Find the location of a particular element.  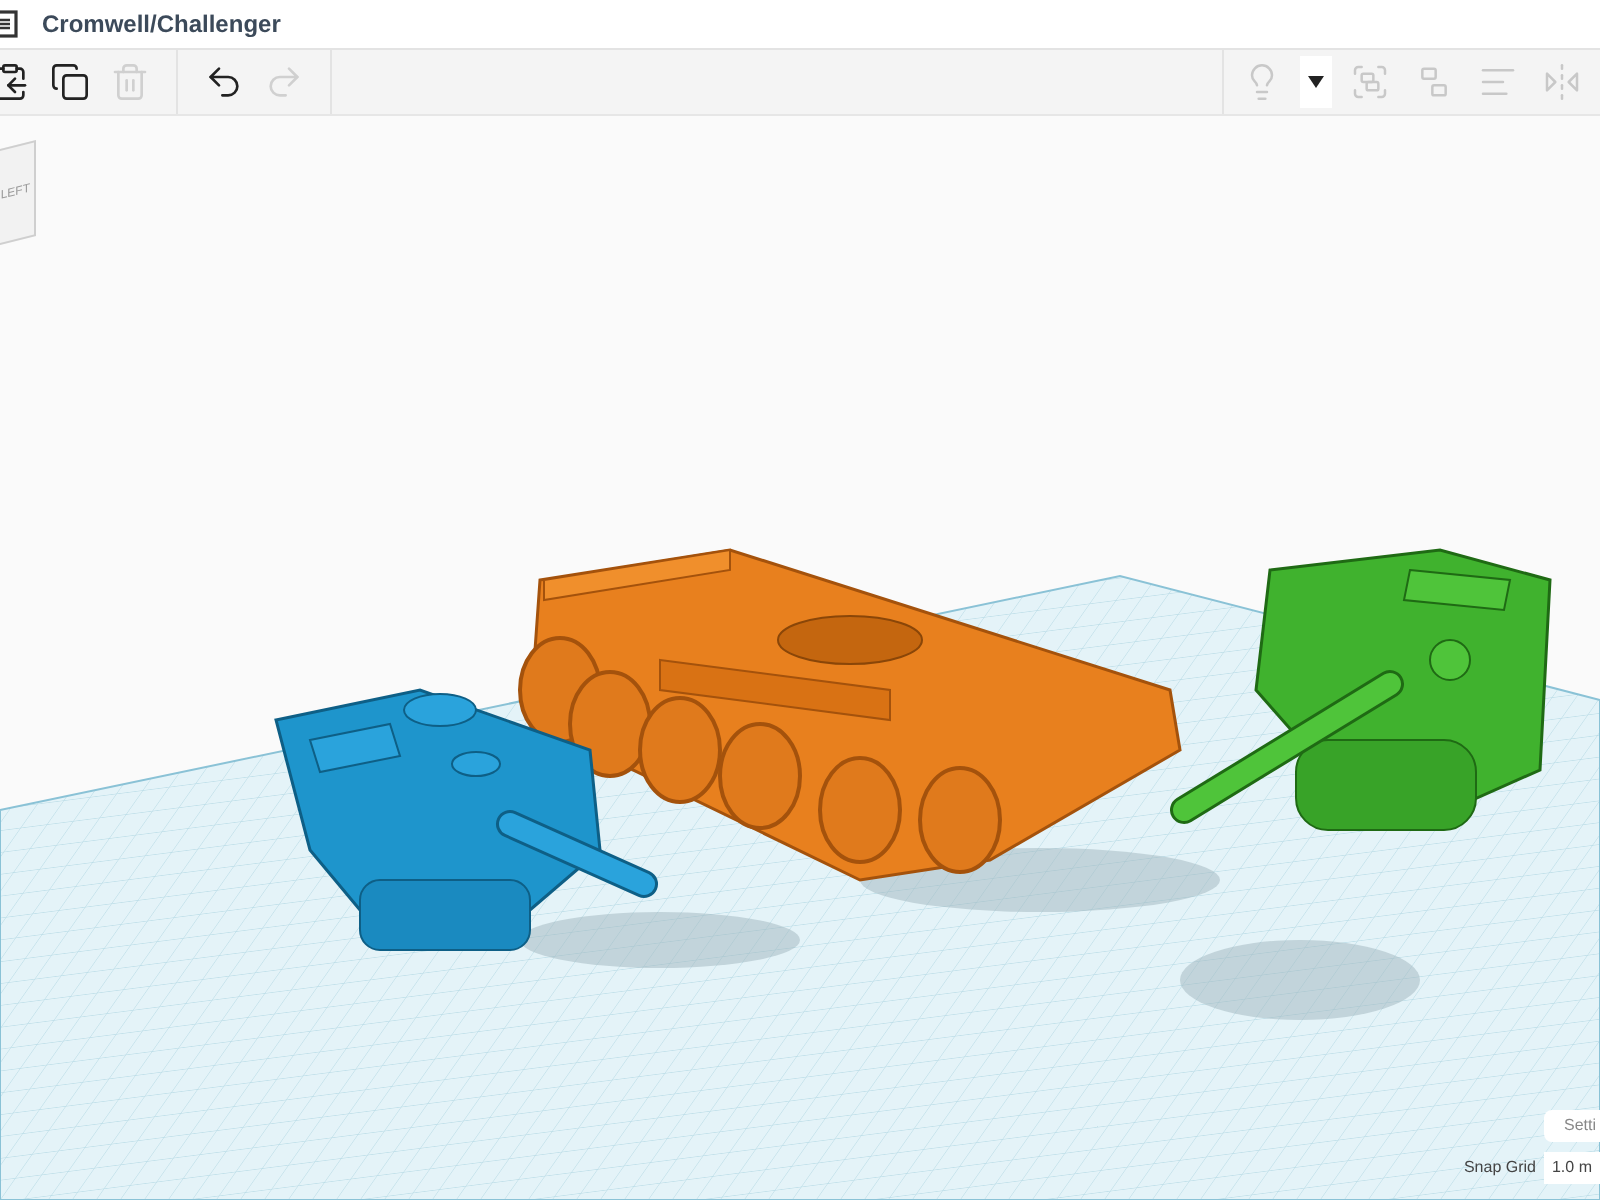

window-title: Cromwell/Challenger is located at coordinates (161, 25).